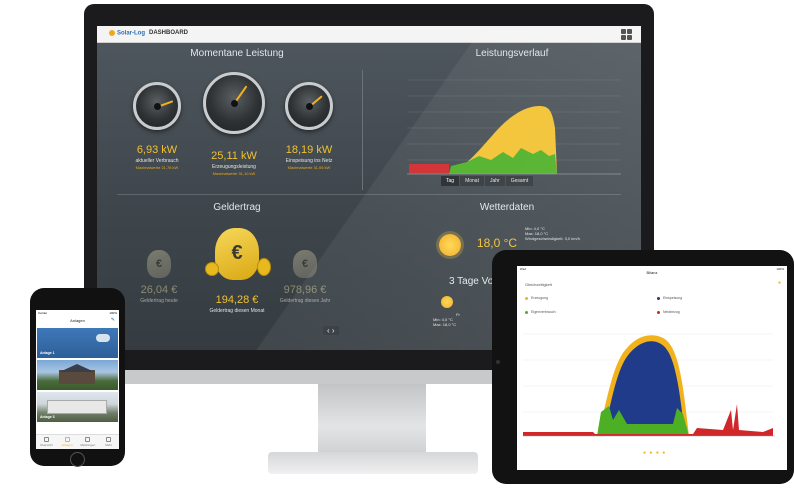 The width and height of the screenshot is (794, 491). What do you see at coordinates (77, 313) in the screenshot?
I see `phone-status-bar: Carrier 100%` at bounding box center [77, 313].